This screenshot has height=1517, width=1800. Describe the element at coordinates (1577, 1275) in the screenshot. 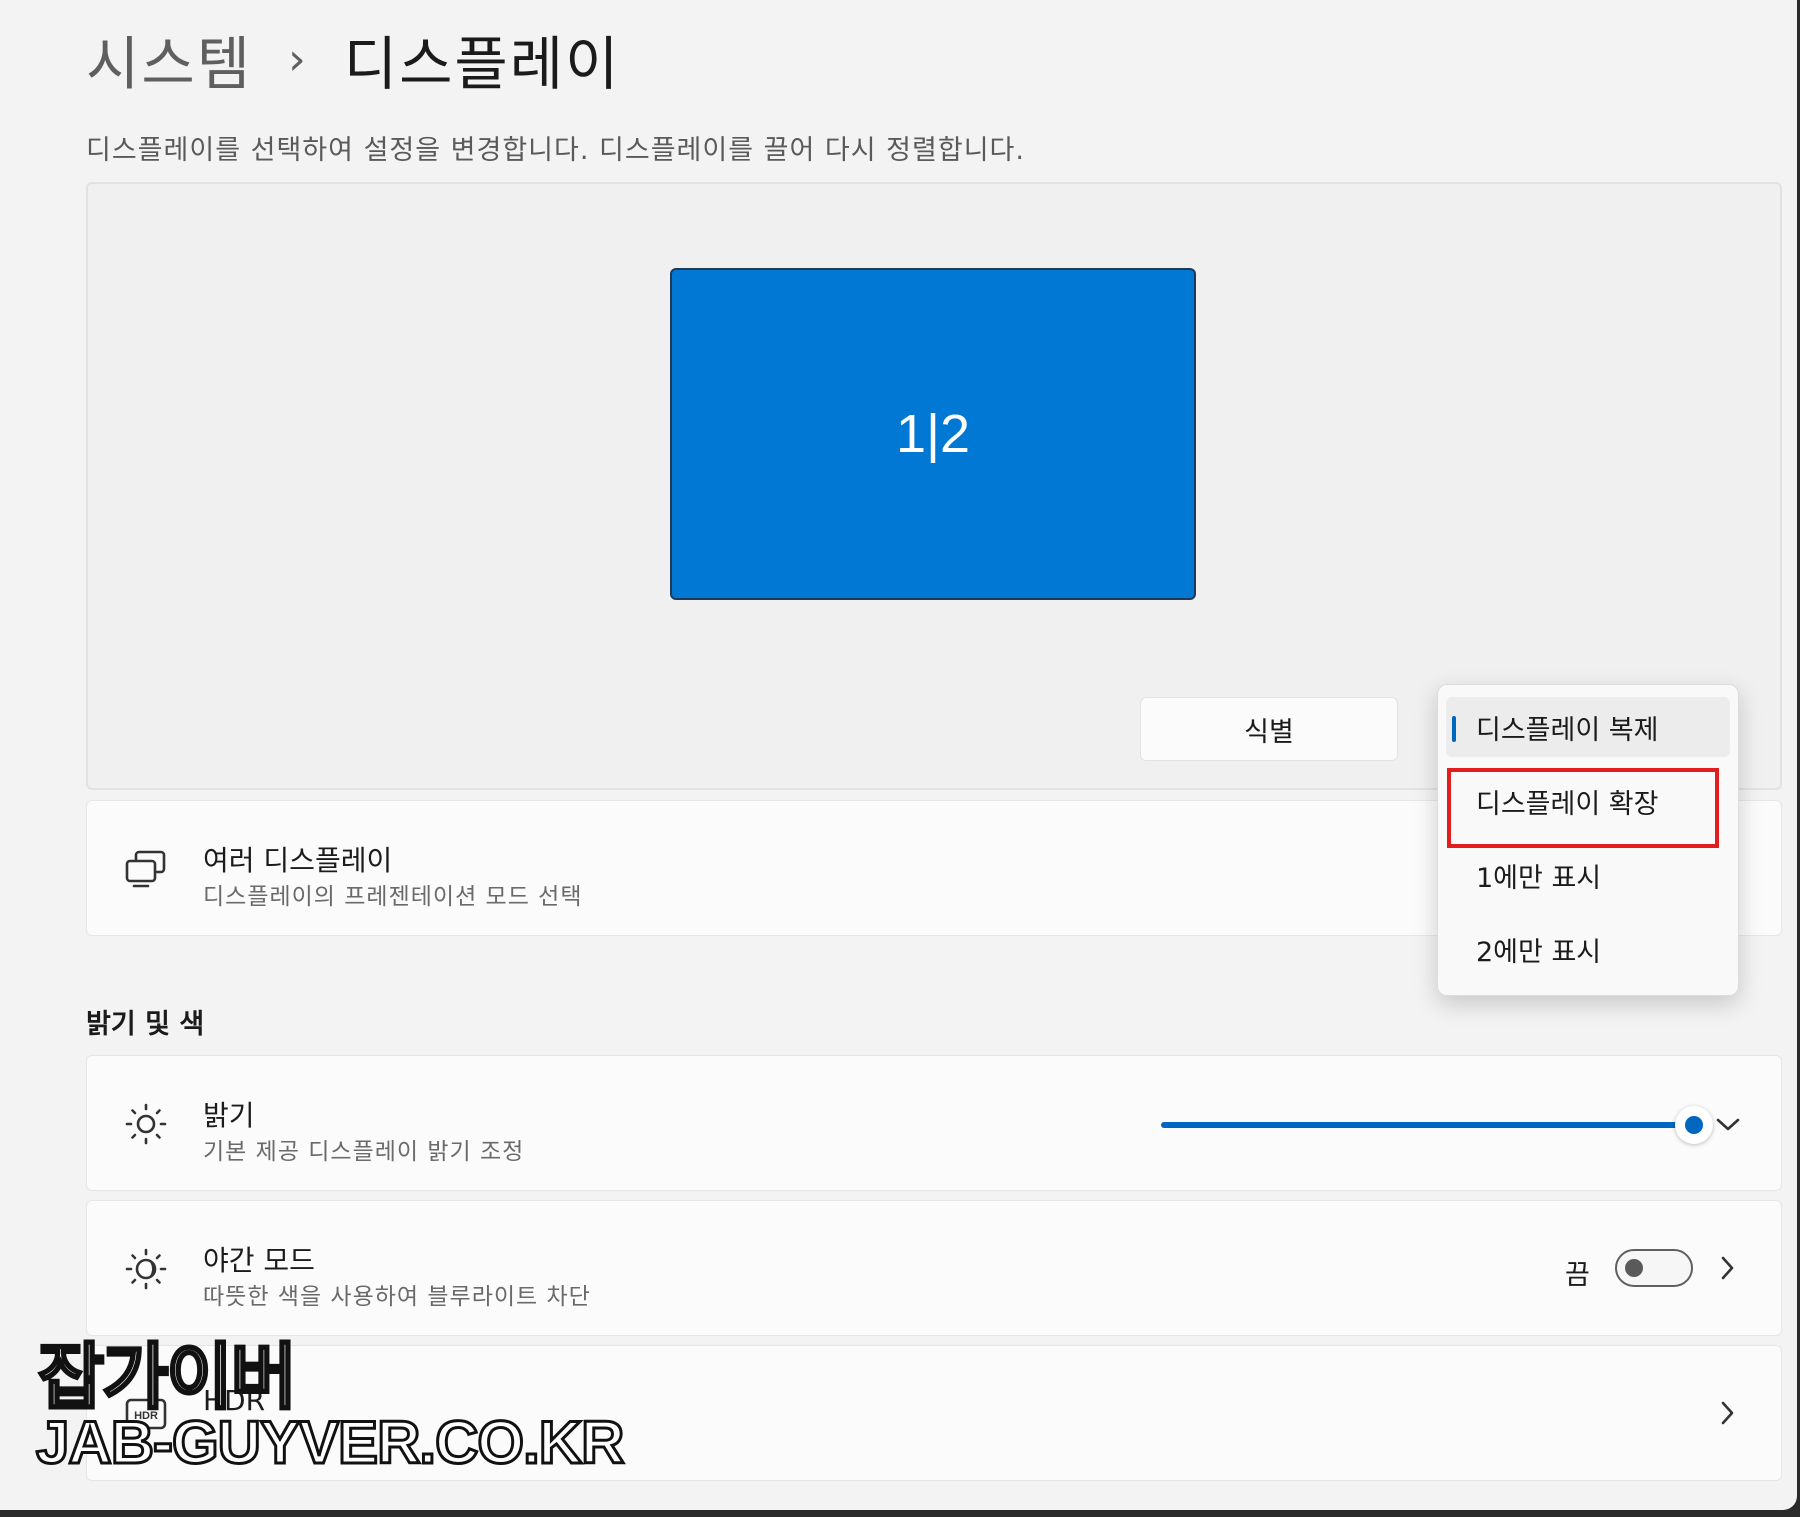

I see `night-light-state-label: 끔` at that location.